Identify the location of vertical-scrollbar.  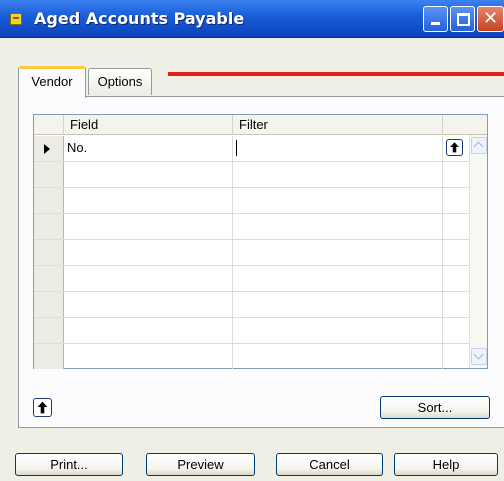
(478, 251).